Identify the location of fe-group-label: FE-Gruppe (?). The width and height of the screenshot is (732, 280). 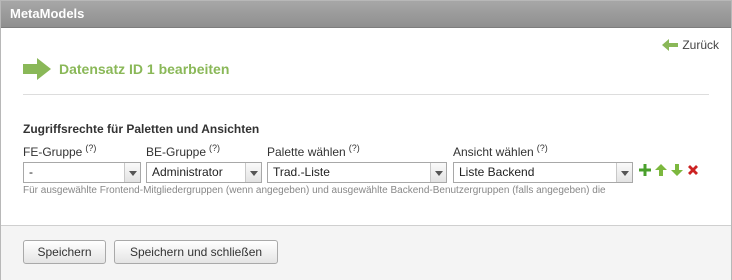
(60, 151).